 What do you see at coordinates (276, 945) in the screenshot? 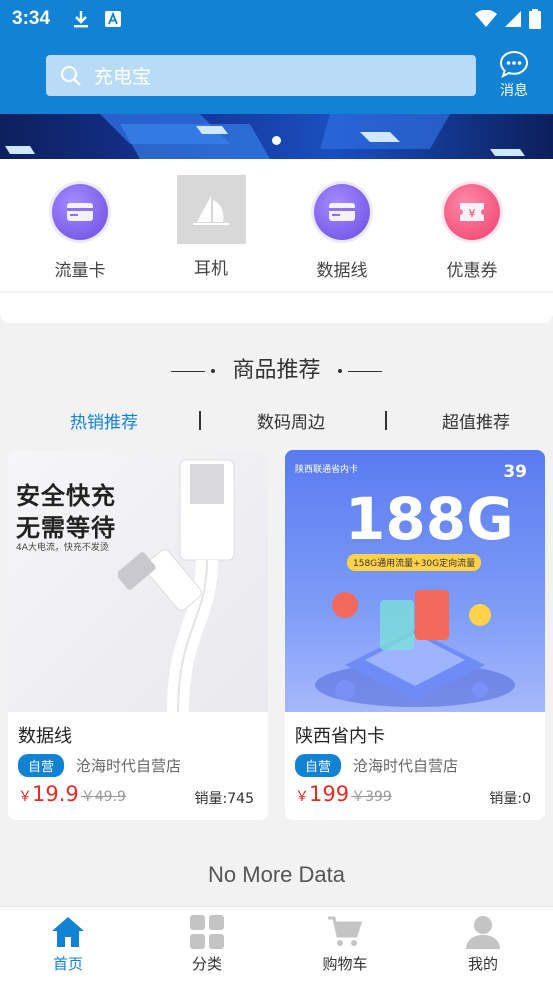
I see `bottom-tab-bar: 首页 分类 购物车 我的` at bounding box center [276, 945].